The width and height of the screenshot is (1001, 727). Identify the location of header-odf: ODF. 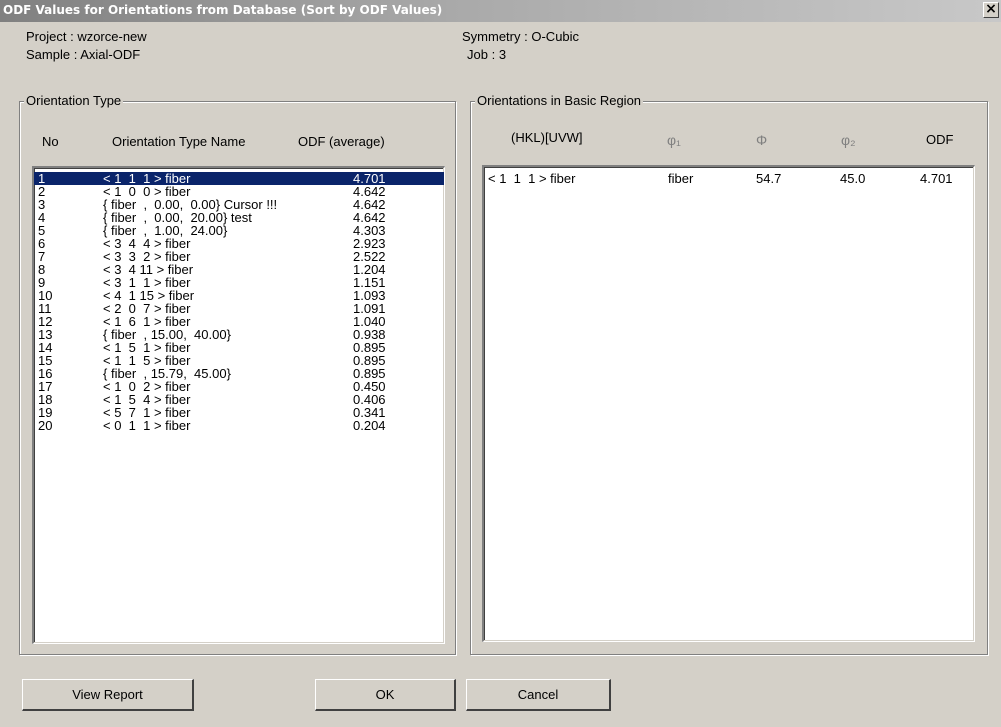
(940, 139).